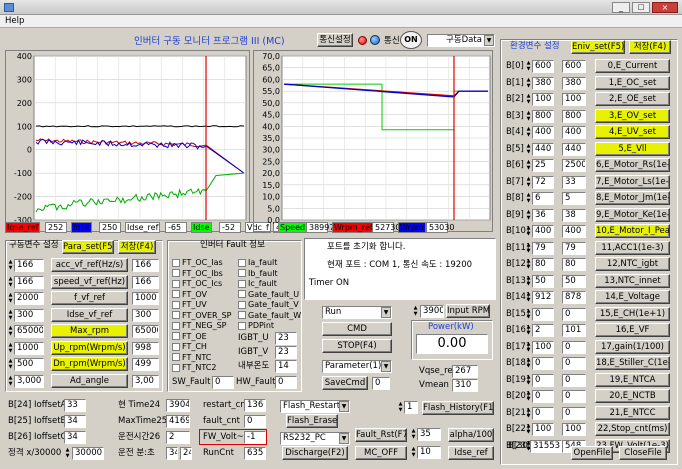 This screenshot has height=469, width=682. What do you see at coordinates (543, 281) in the screenshot?
I see `env-input: 50` at bounding box center [543, 281].